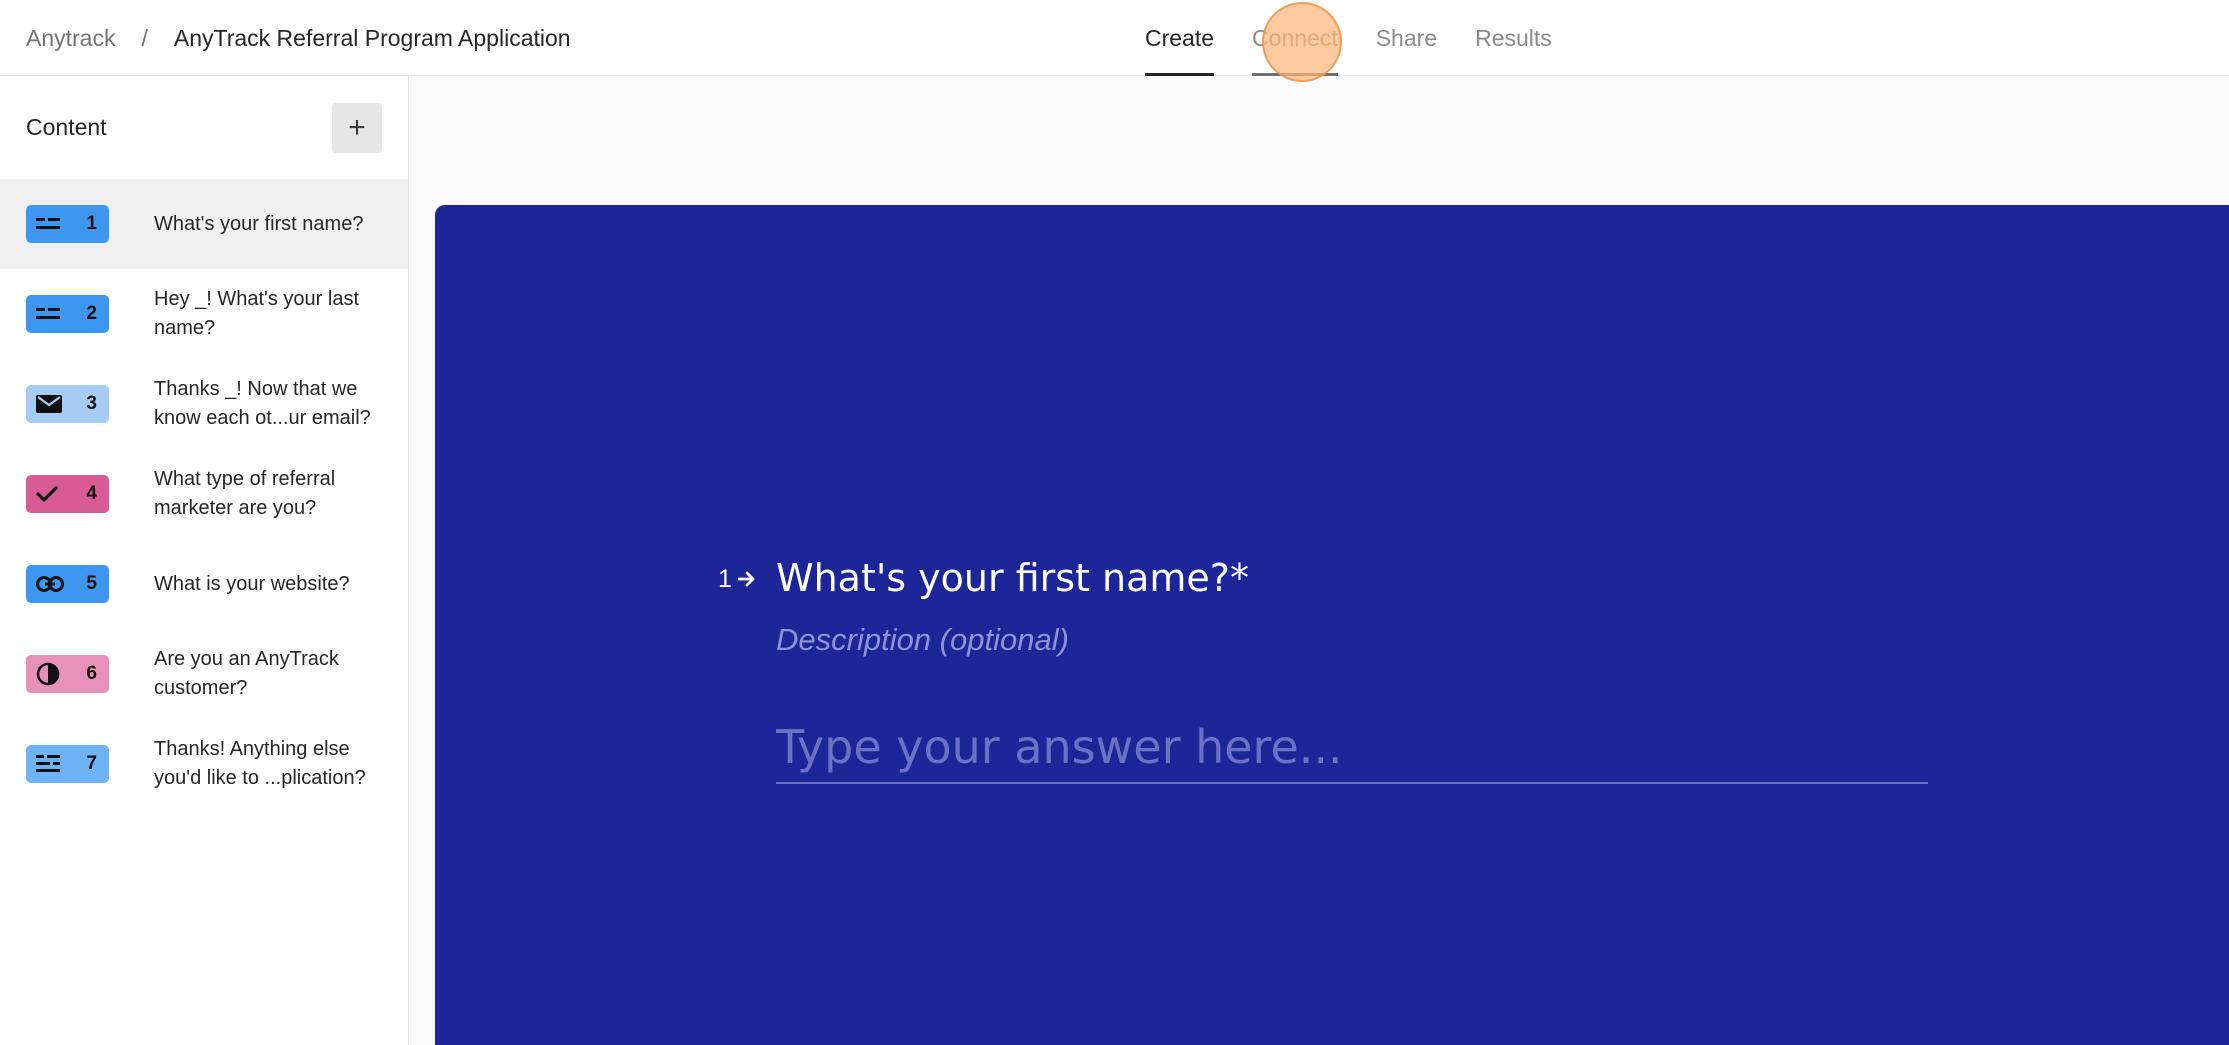 The width and height of the screenshot is (2229, 1045). What do you see at coordinates (67, 764) in the screenshot?
I see `question-badge: 7` at bounding box center [67, 764].